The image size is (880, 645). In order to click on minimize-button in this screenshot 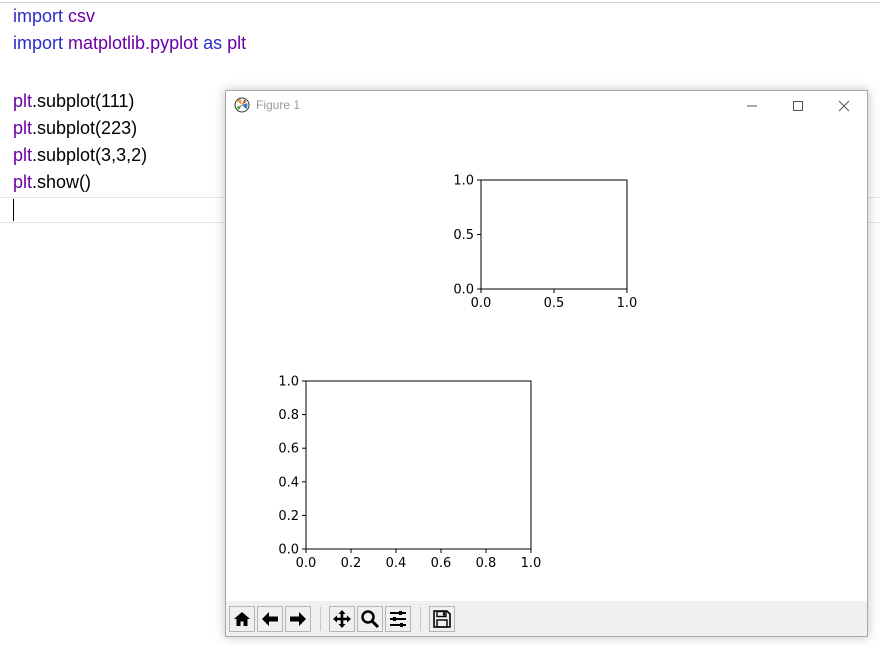, I will do `click(752, 106)`.